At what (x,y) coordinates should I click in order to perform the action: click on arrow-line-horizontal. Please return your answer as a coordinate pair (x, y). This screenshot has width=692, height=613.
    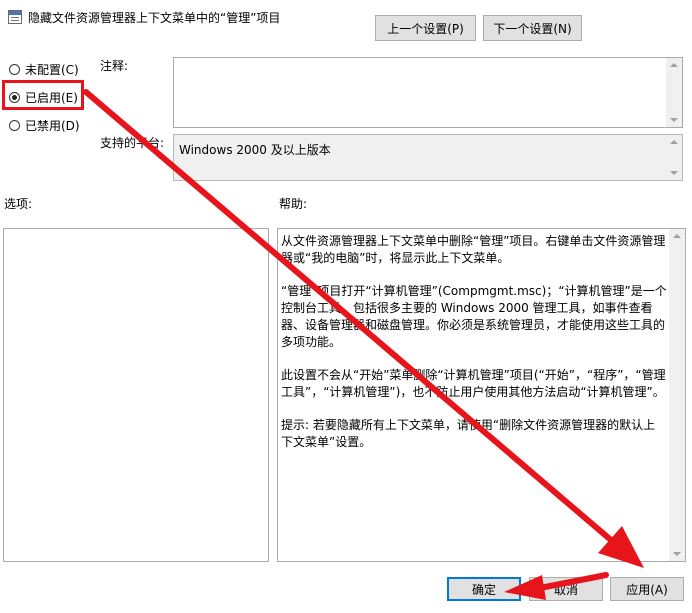
    Looking at the image, I should click on (573, 581).